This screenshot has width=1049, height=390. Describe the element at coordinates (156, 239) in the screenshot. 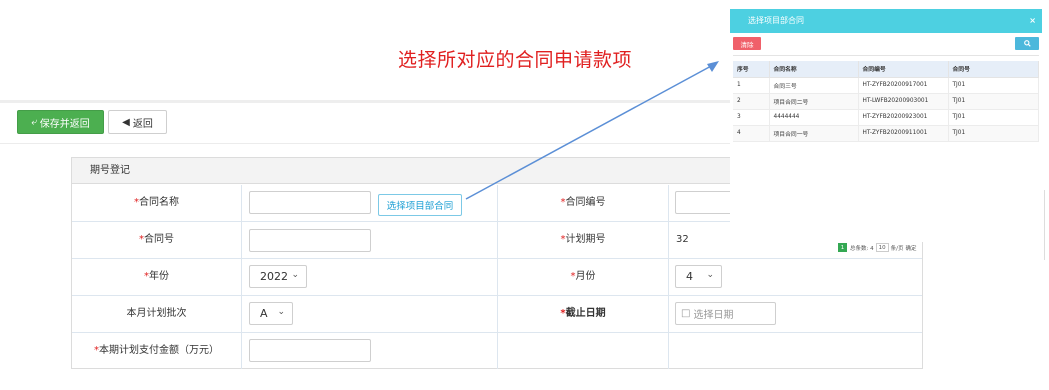

I see `contract-no-label: *合同号` at that location.